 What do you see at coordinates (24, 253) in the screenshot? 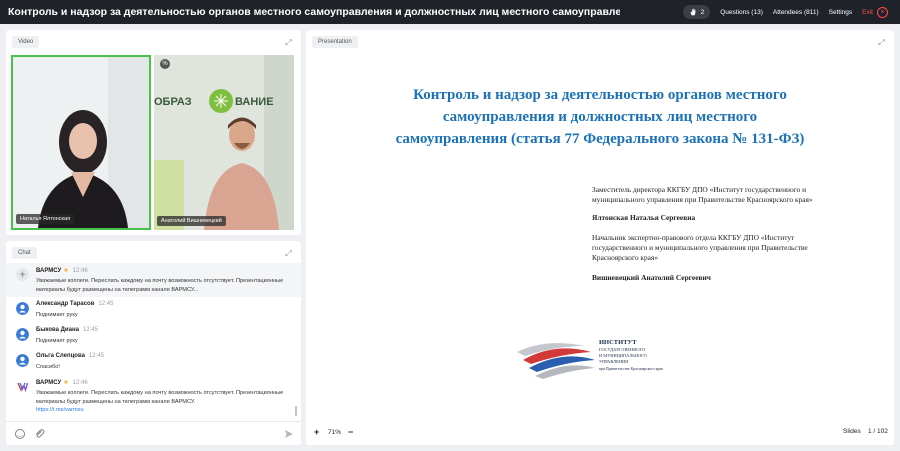
I see `chat-tab-label: Chat` at bounding box center [24, 253].